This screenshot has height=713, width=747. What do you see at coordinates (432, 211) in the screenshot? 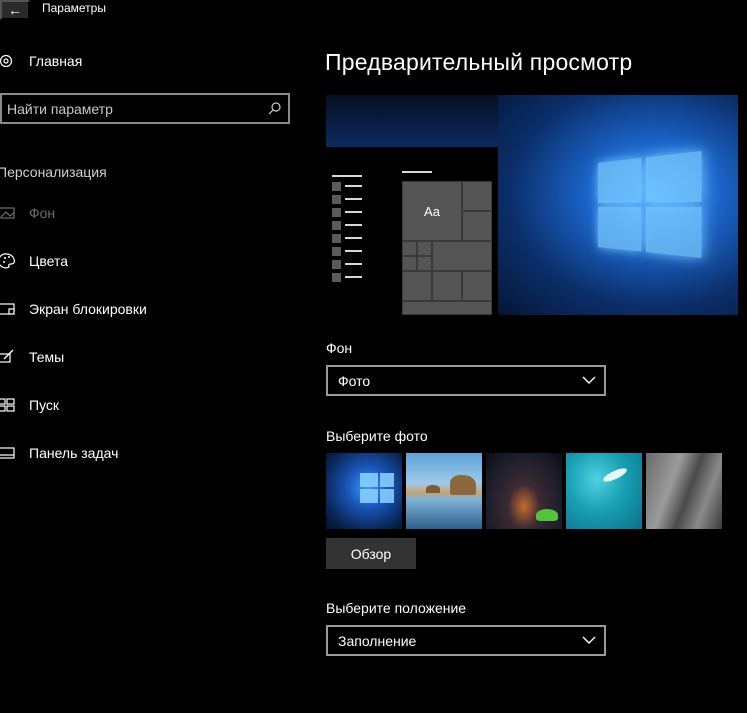
I see `preview-tile-text: Aa` at bounding box center [432, 211].